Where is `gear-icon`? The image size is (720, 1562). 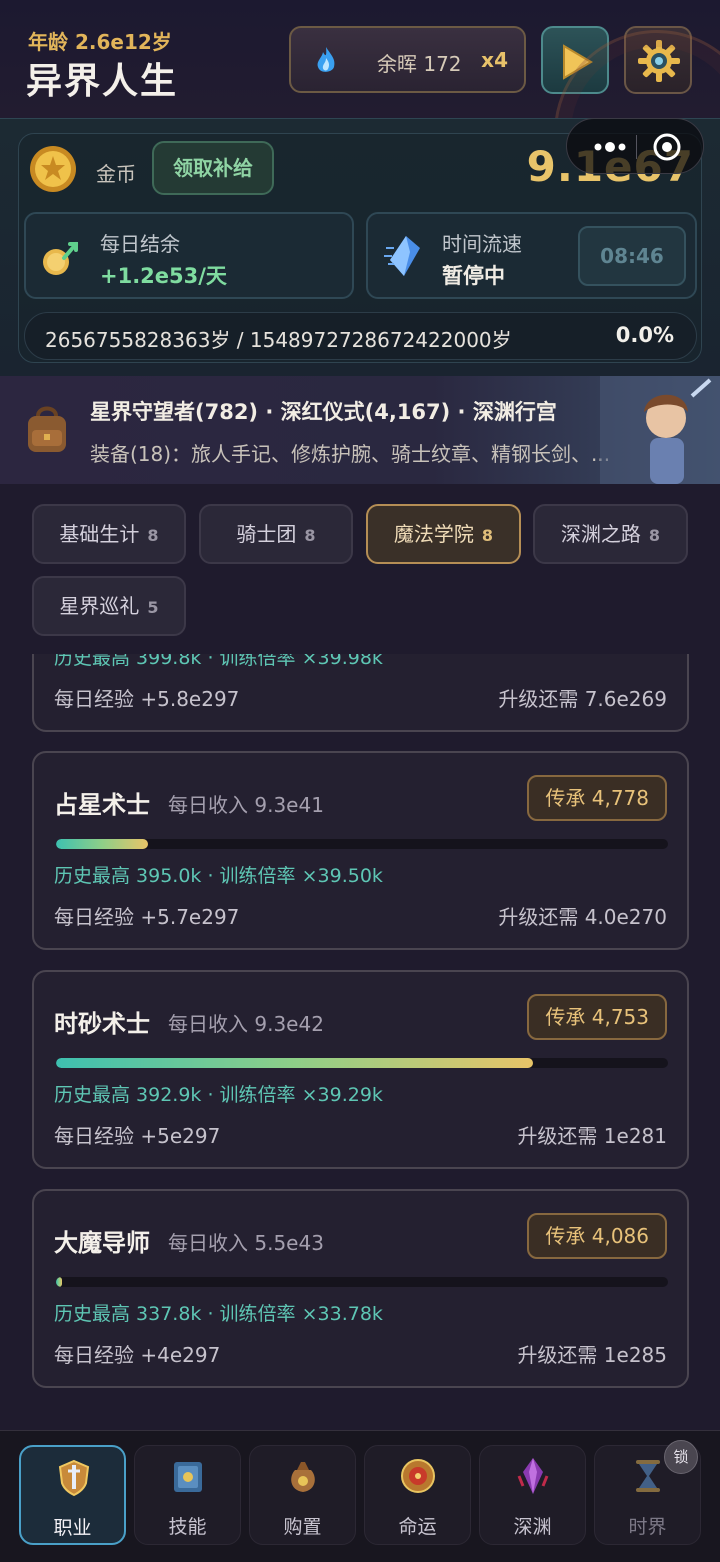 gear-icon is located at coordinates (659, 61).